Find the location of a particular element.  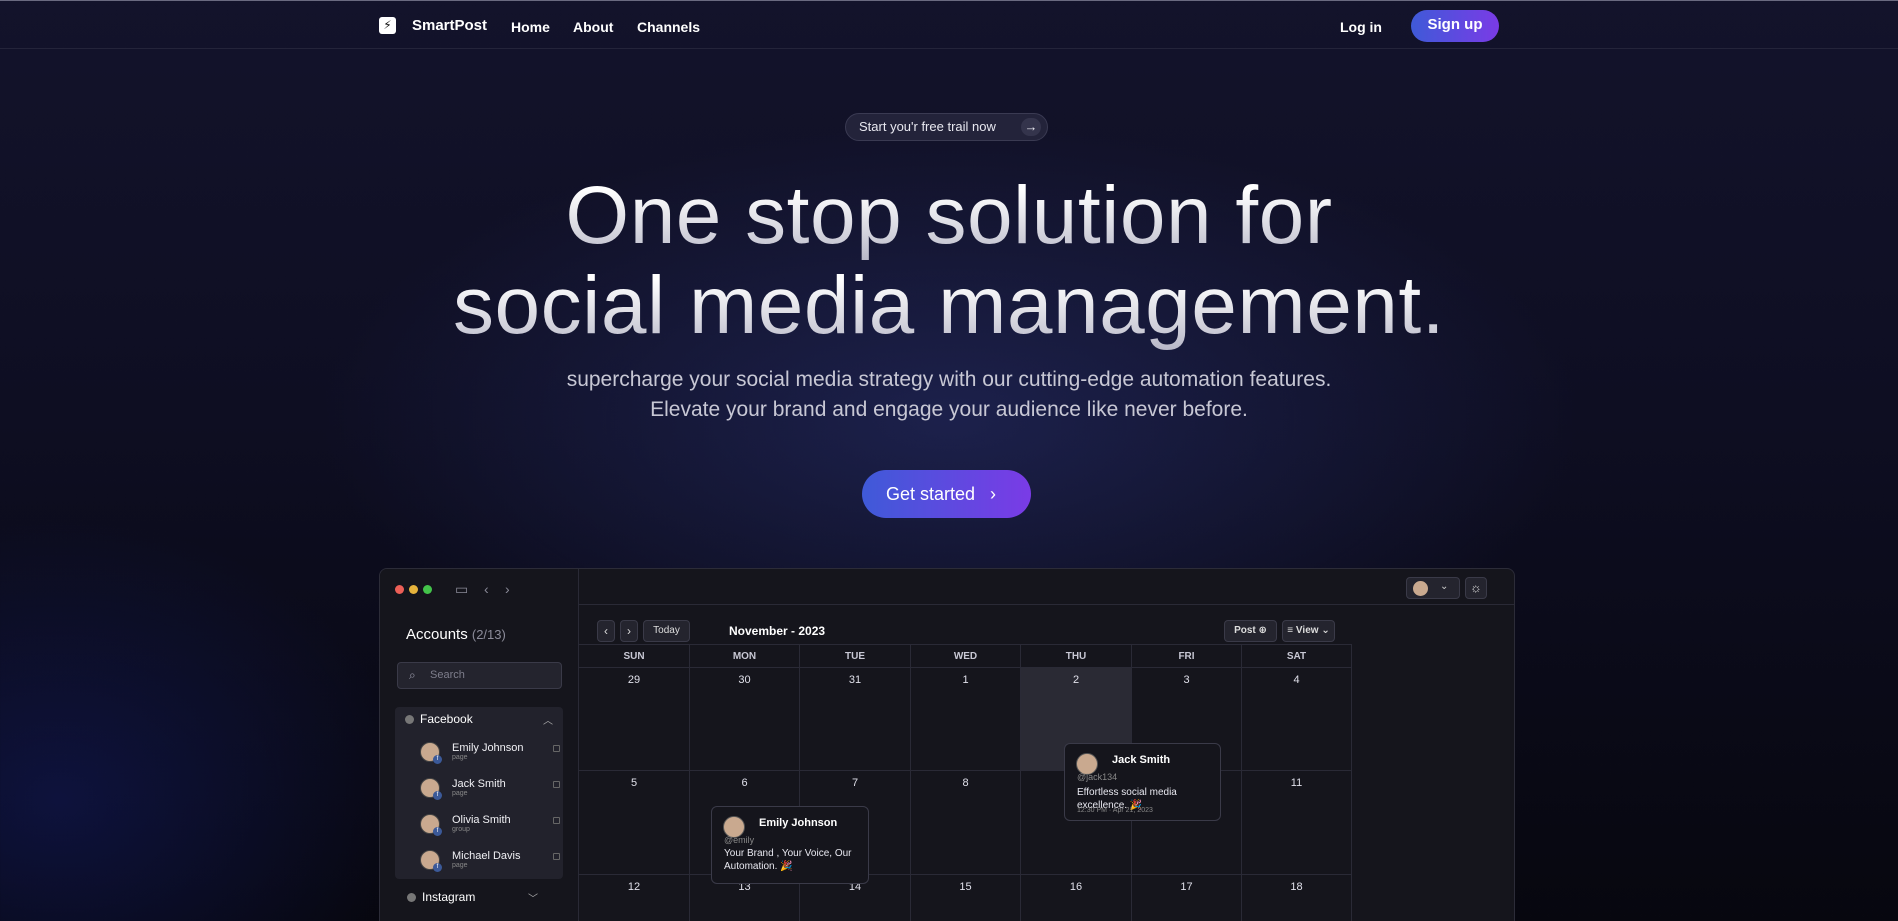

current-month: November - 2023 is located at coordinates (777, 631).